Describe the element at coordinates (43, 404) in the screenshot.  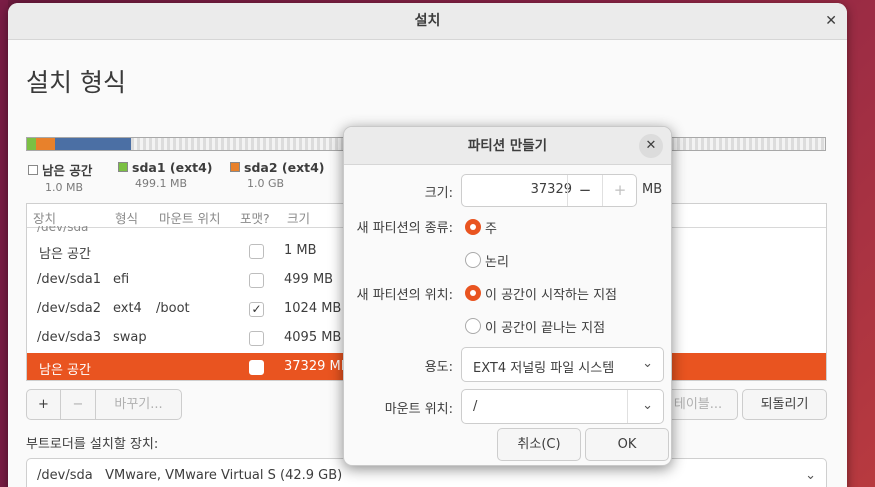
I see `add-partition-button: +` at that location.